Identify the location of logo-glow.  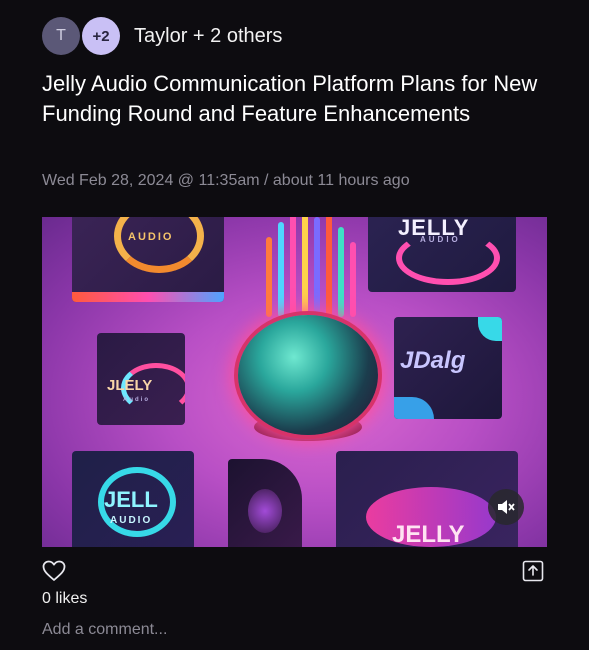
(265, 511).